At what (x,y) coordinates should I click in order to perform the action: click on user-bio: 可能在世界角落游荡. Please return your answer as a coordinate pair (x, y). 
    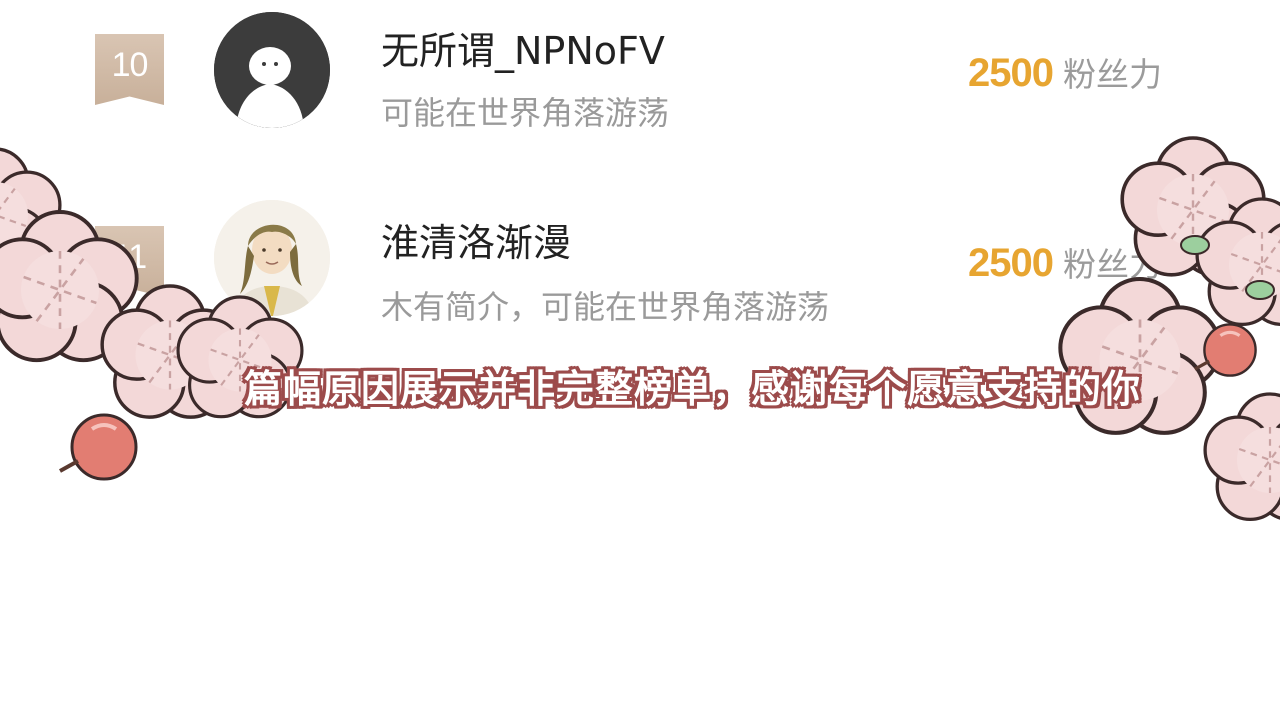
    Looking at the image, I should click on (525, 113).